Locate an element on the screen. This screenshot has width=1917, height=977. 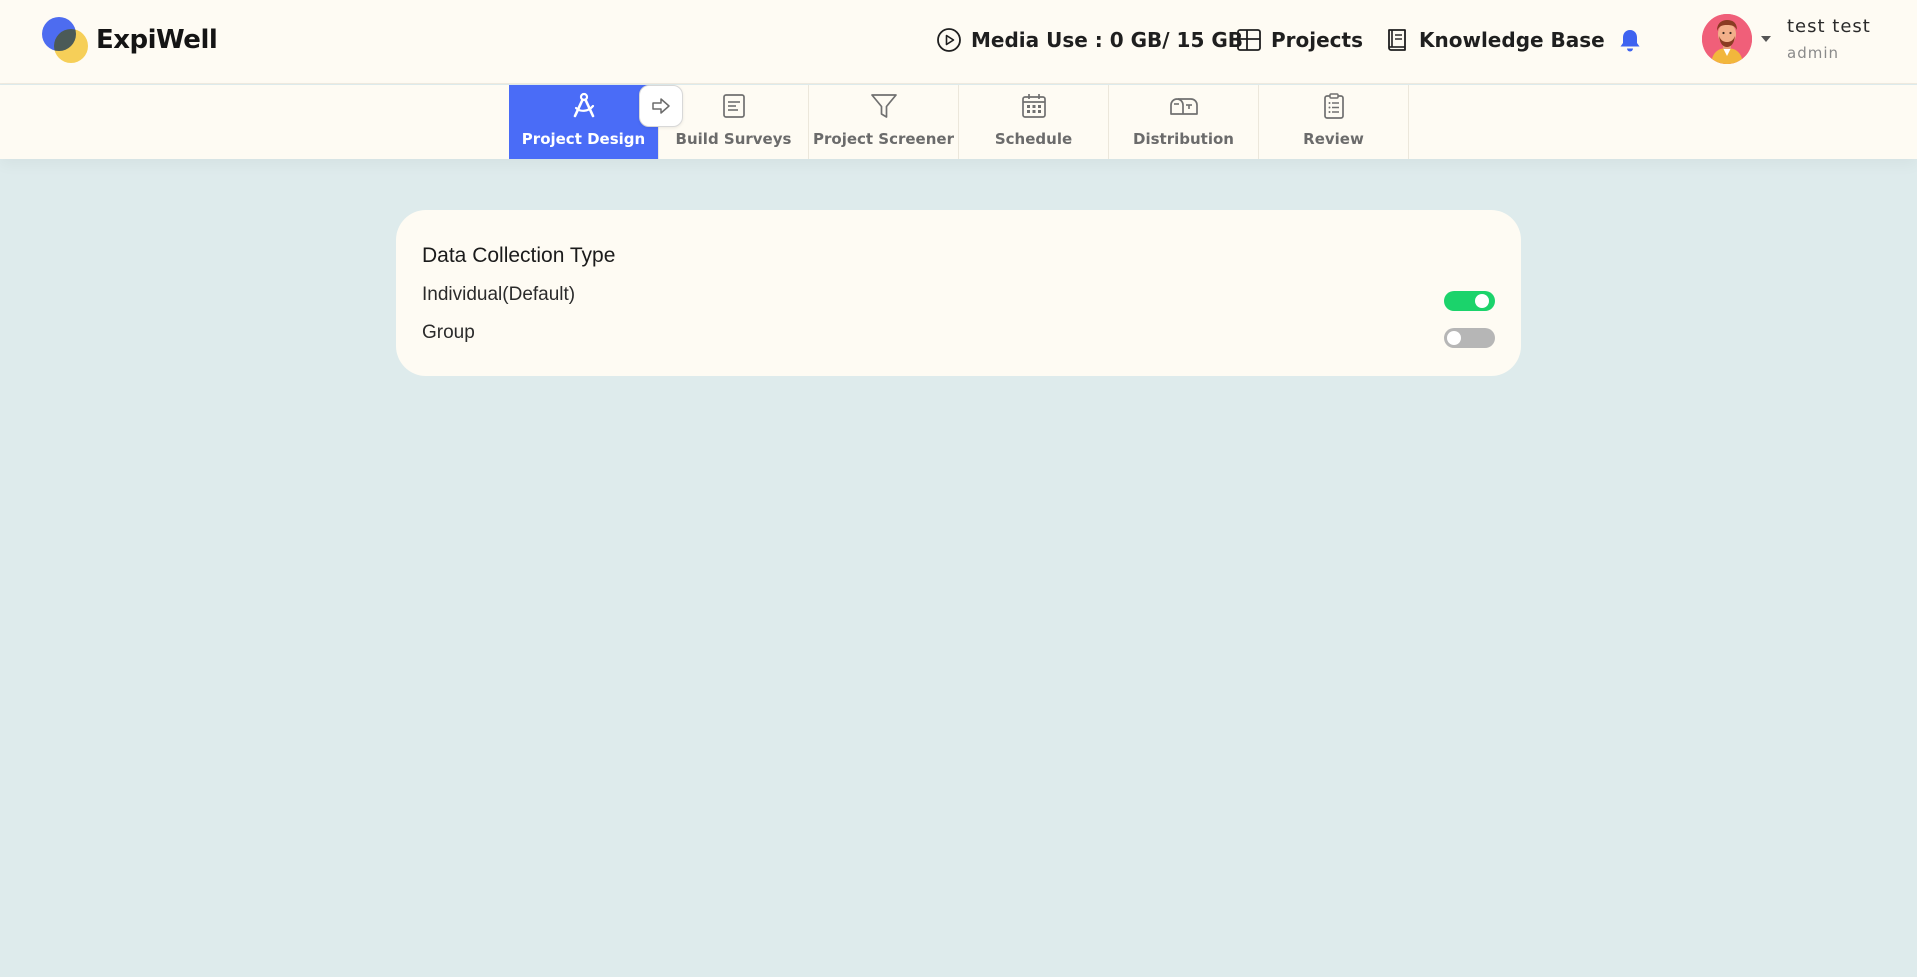
knowledge-base-label: Knowledge Base is located at coordinates (1512, 40).